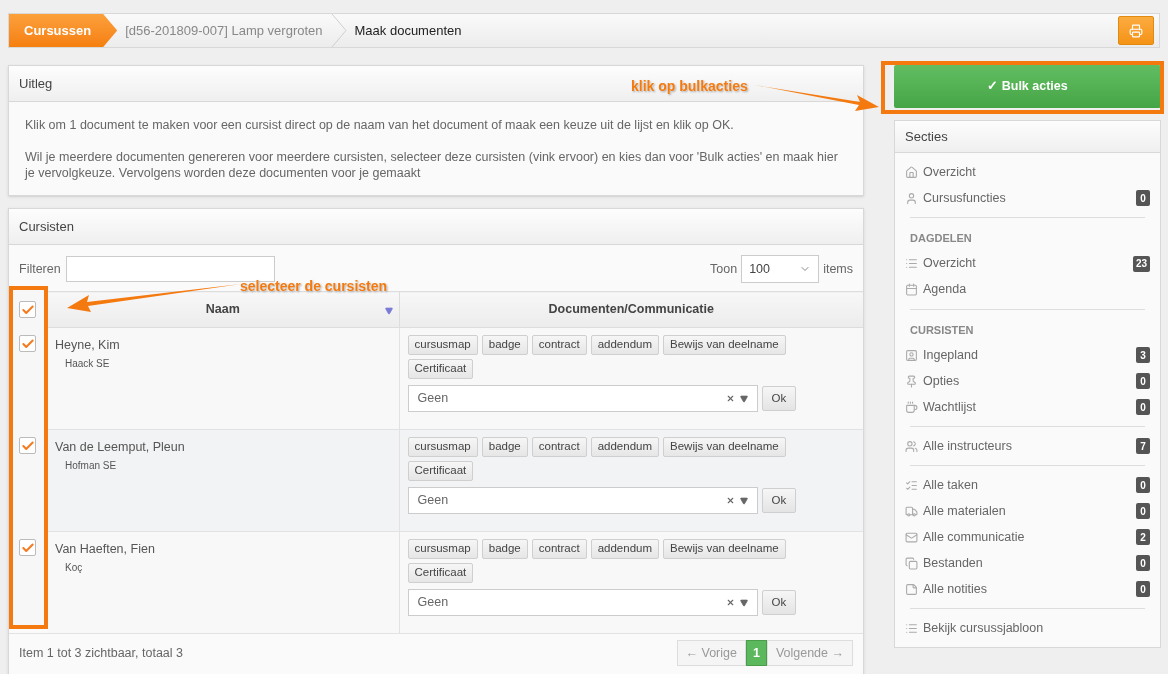 Image resolution: width=1168 pixels, height=674 pixels. What do you see at coordinates (1027, 355) in the screenshot?
I see `sidebar-item: Ingepland 3` at bounding box center [1027, 355].